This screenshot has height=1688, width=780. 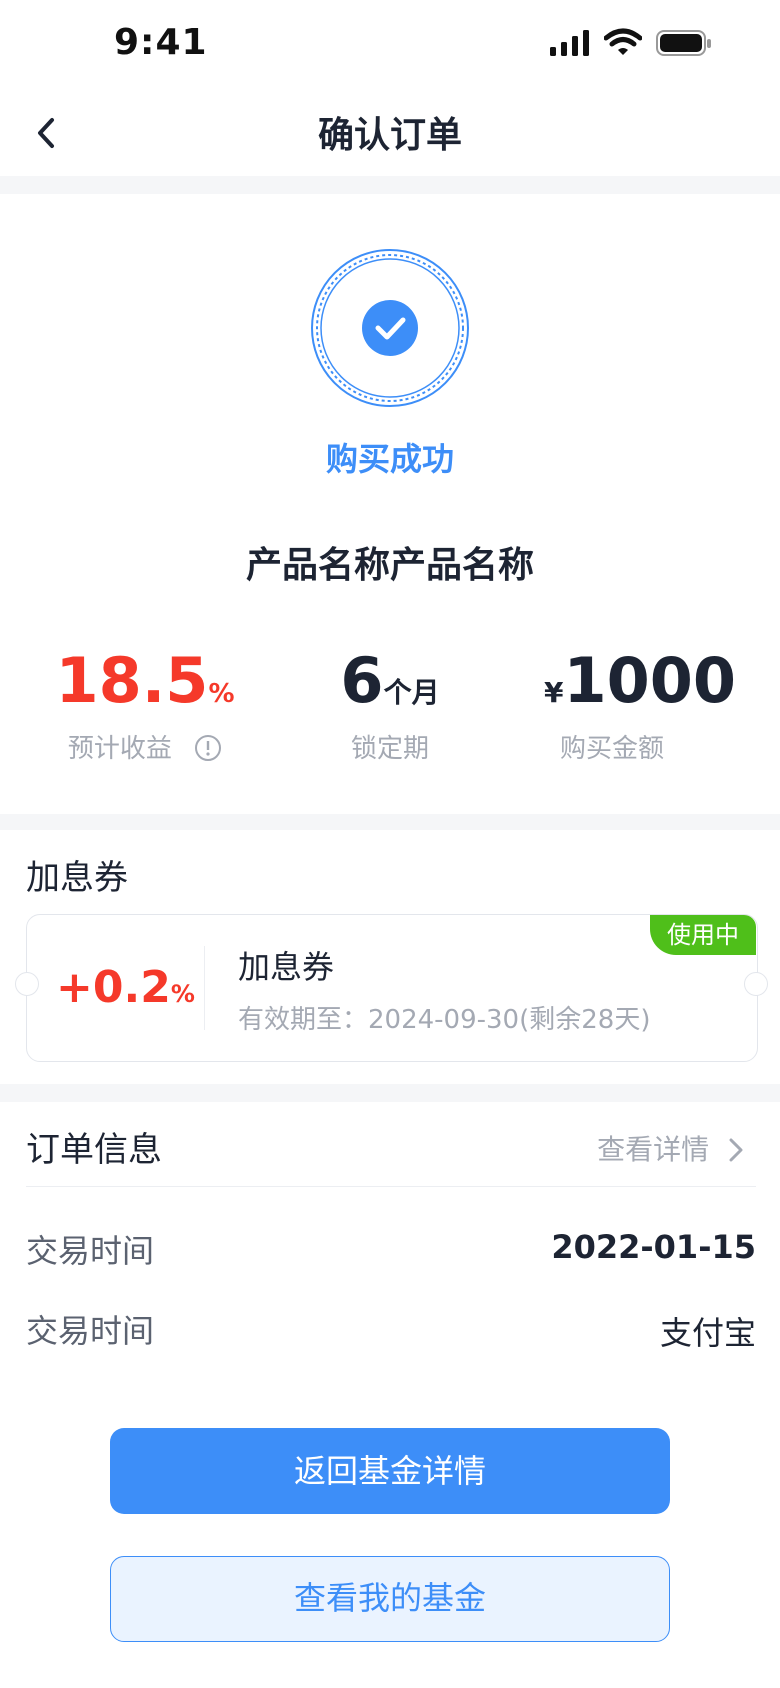 I want to click on in-use-badge: 使用中, so click(x=703, y=935).